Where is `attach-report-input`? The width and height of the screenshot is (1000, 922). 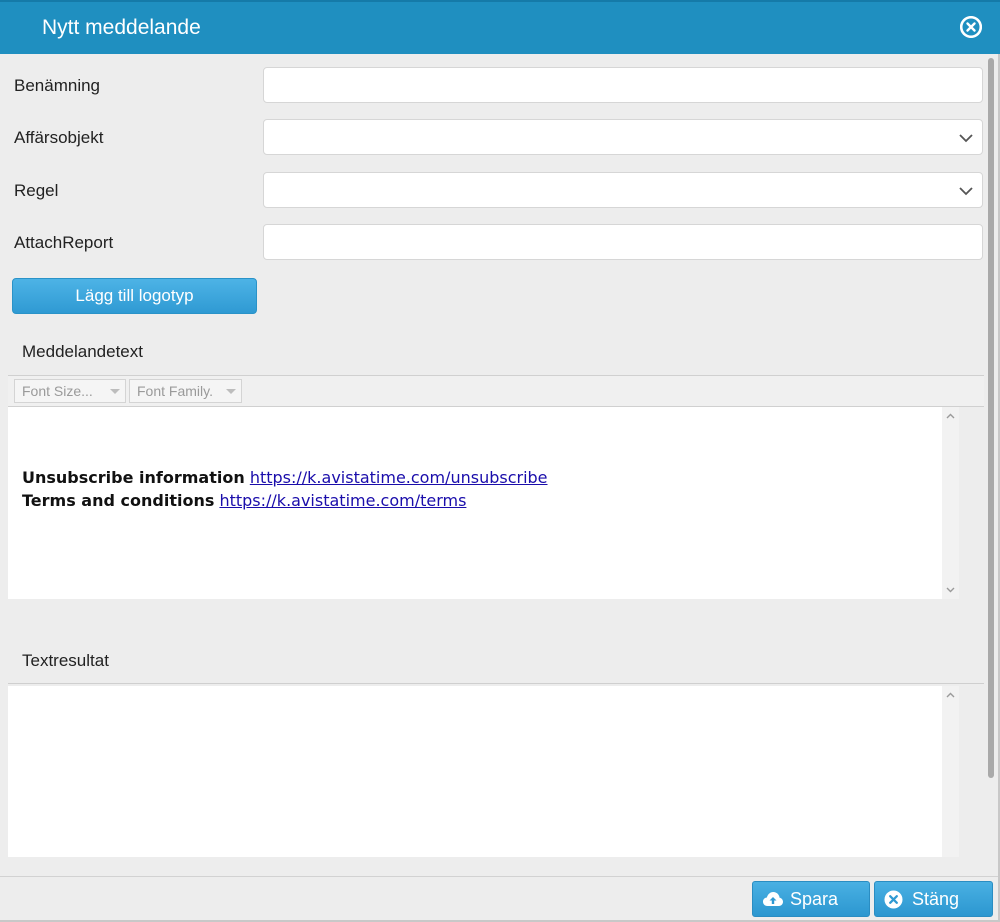 attach-report-input is located at coordinates (623, 242).